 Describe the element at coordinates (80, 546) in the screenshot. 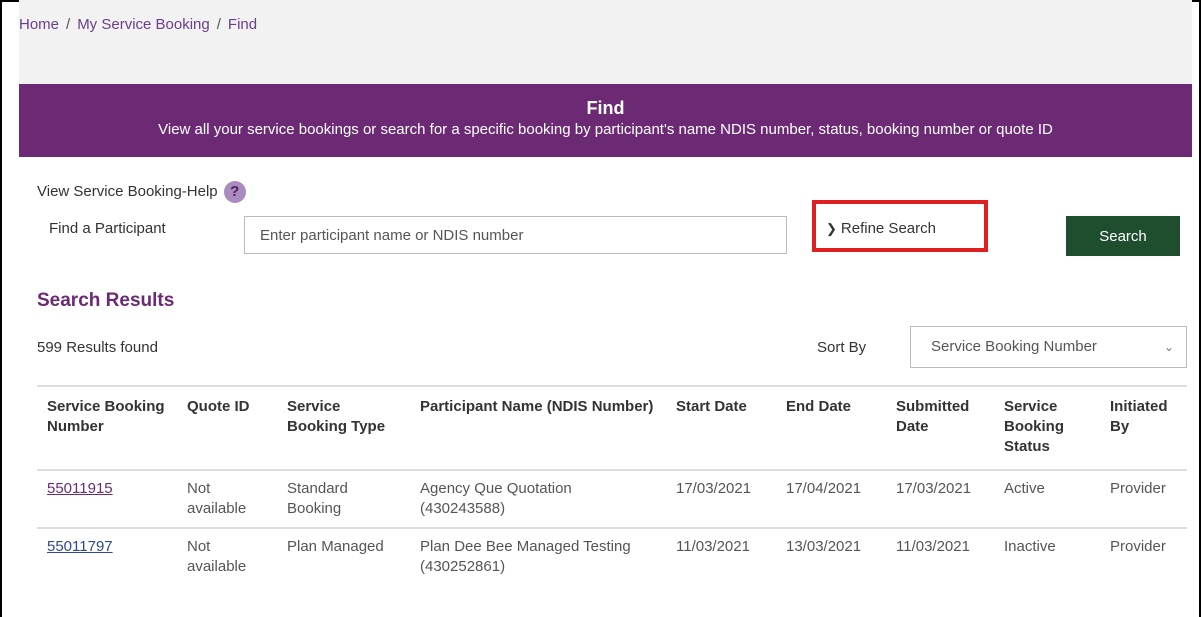

I see `booking-number-link: 55011797` at that location.